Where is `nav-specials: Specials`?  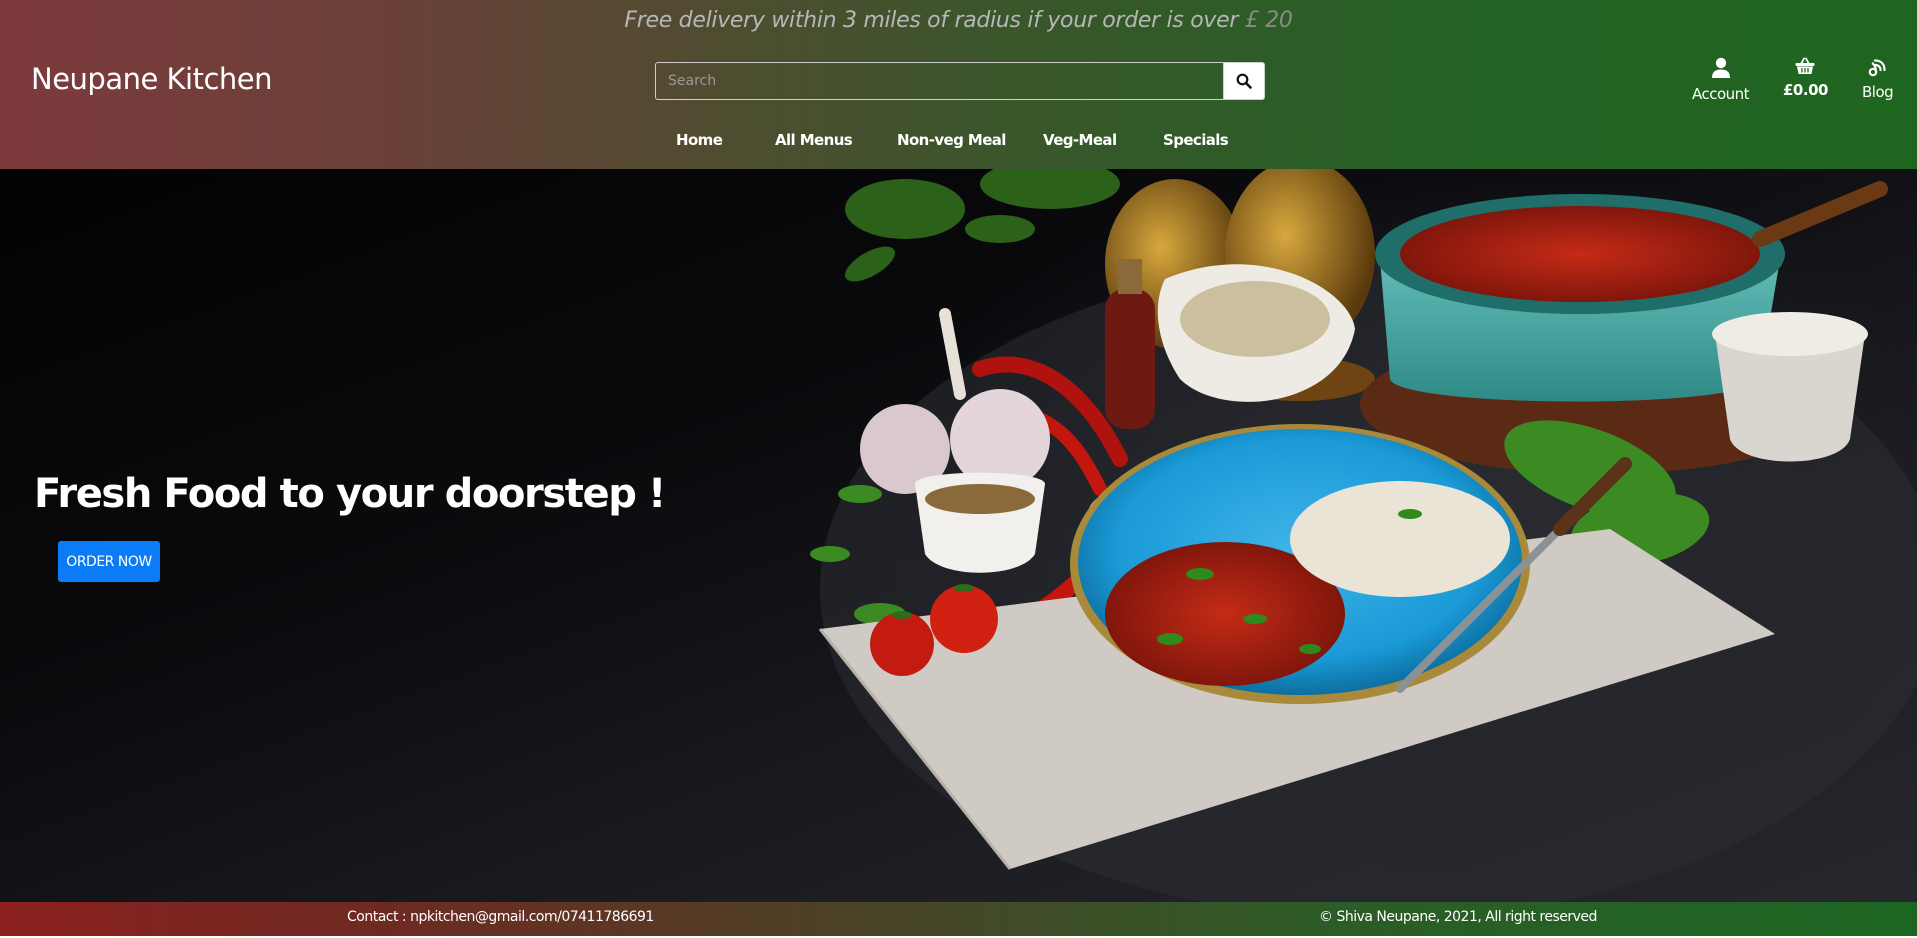
nav-specials: Specials is located at coordinates (1196, 140).